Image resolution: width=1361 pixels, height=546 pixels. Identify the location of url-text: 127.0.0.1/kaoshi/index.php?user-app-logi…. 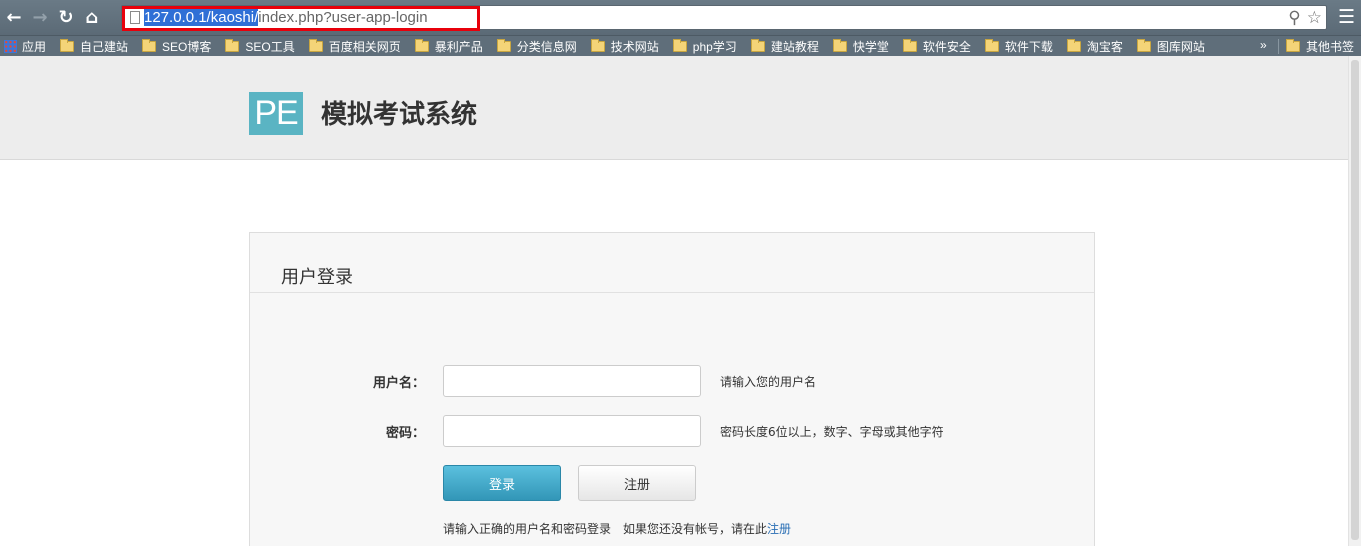
(286, 17).